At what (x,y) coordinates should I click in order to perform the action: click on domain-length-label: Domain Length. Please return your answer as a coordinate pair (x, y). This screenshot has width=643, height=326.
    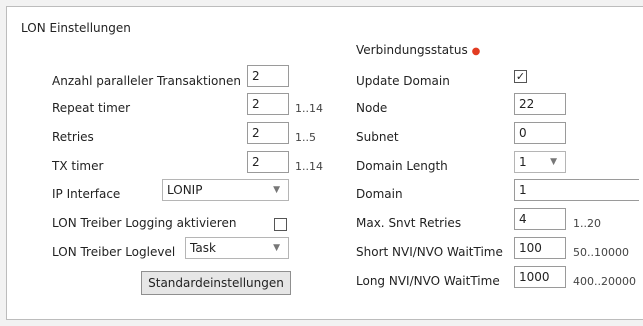
    Looking at the image, I should click on (402, 166).